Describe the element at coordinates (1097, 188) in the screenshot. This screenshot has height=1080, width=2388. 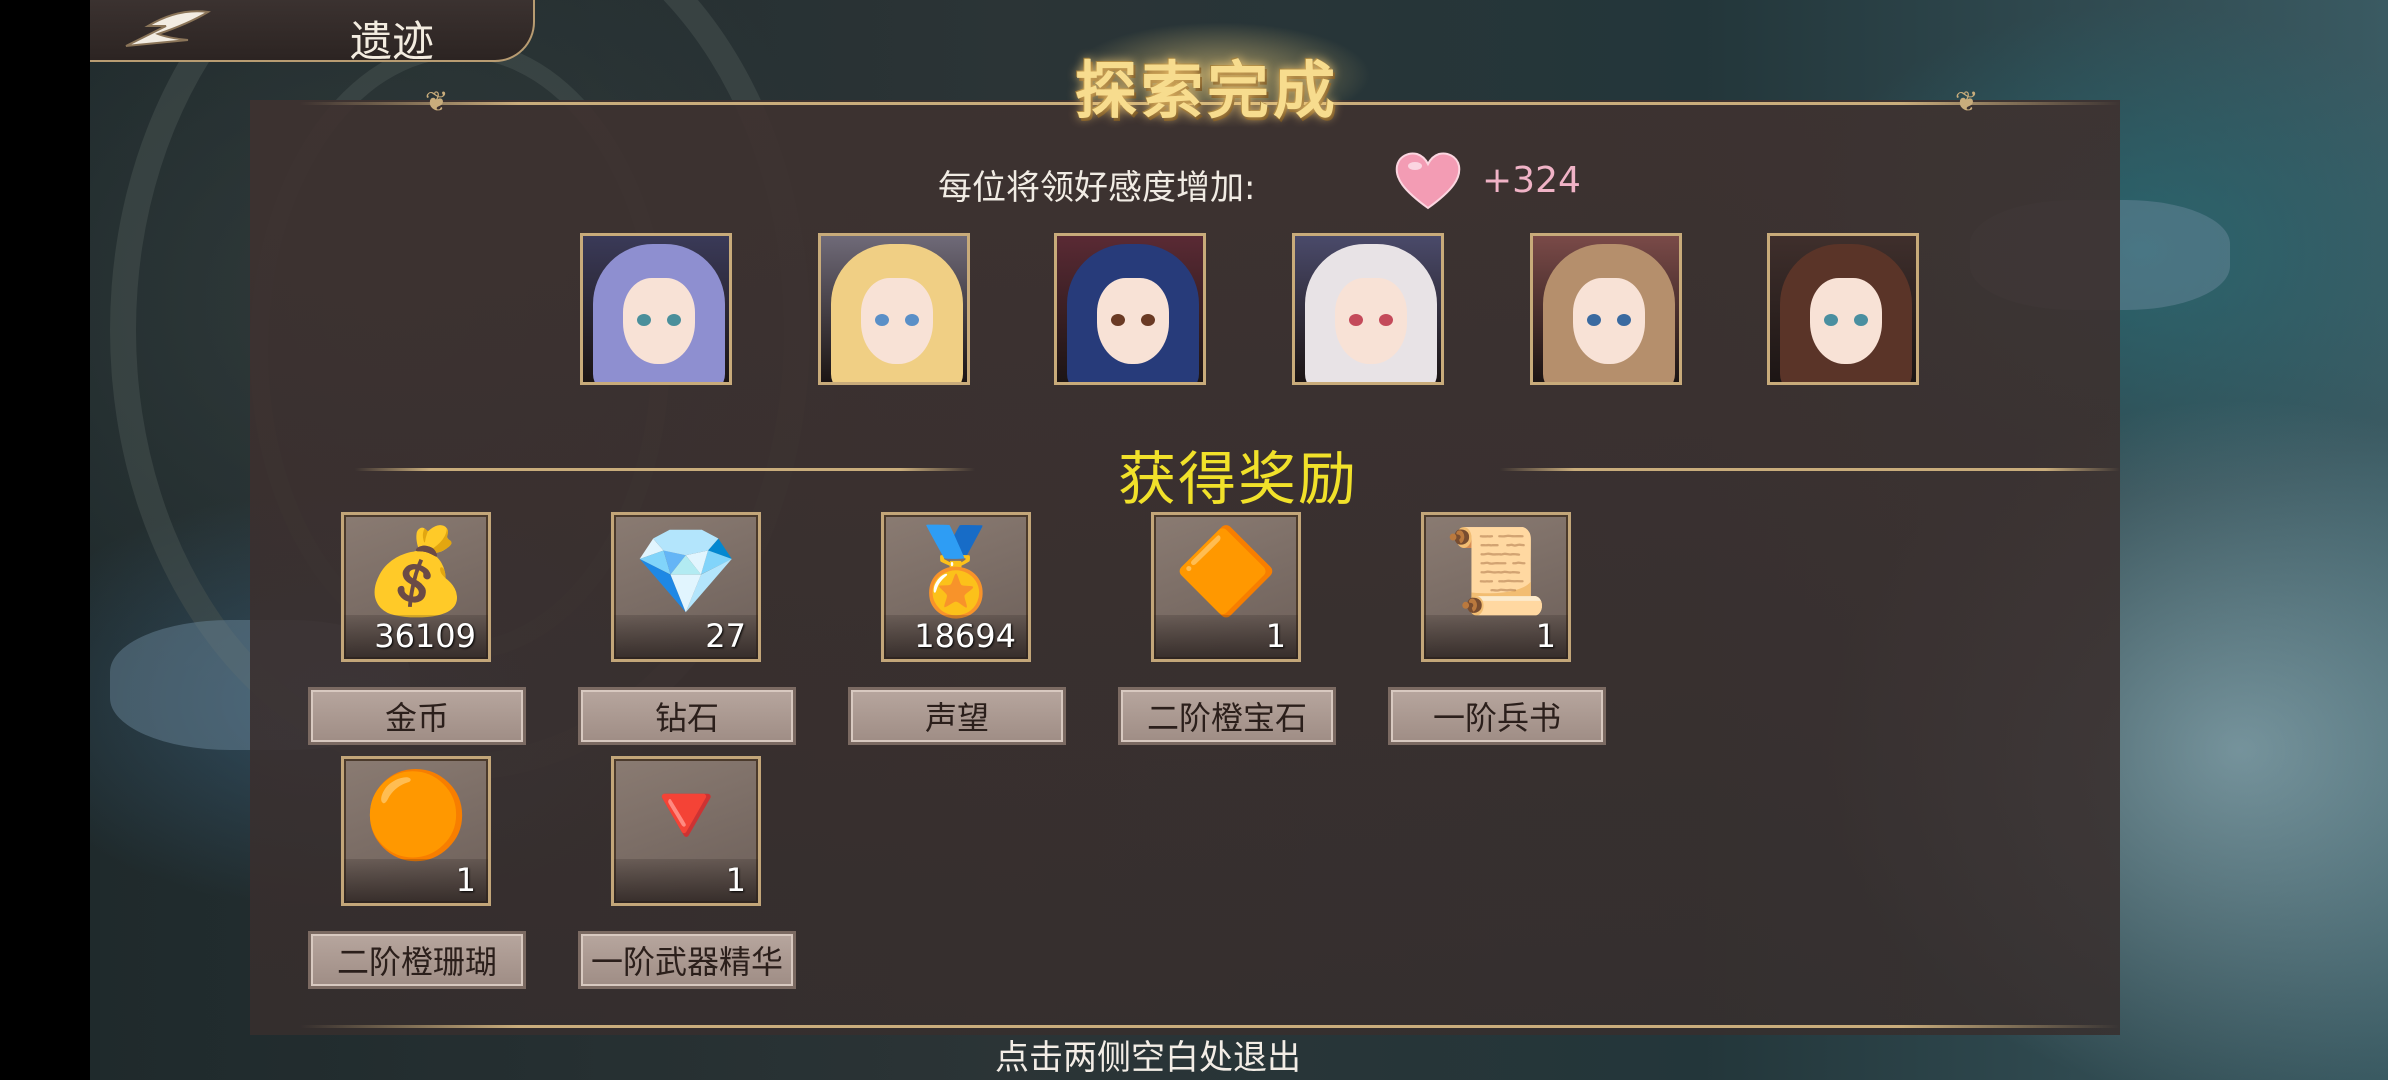
I see `favor-label: 每位将领好感度增加:` at that location.